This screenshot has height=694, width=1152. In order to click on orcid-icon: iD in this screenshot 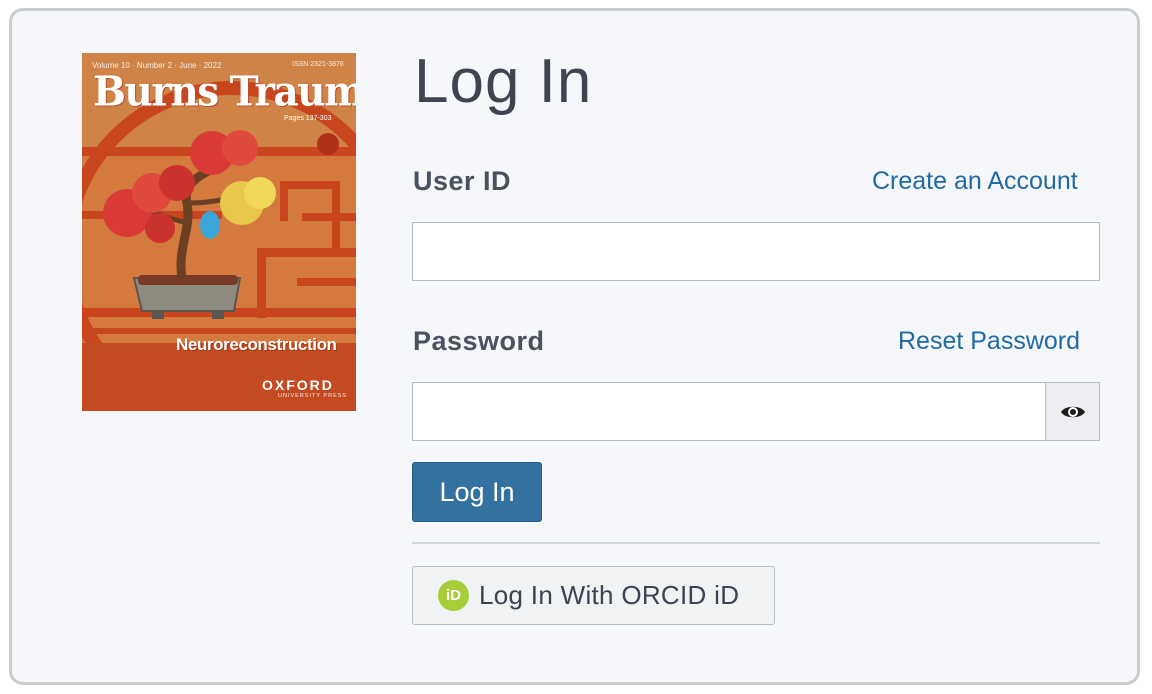, I will do `click(453, 595)`.